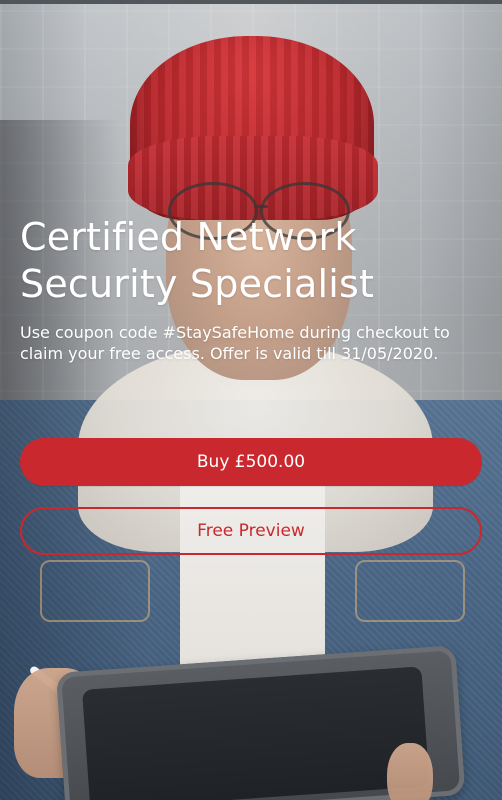 The height and width of the screenshot is (800, 502). What do you see at coordinates (95, 591) in the screenshot?
I see `jacket-pocket-left` at bounding box center [95, 591].